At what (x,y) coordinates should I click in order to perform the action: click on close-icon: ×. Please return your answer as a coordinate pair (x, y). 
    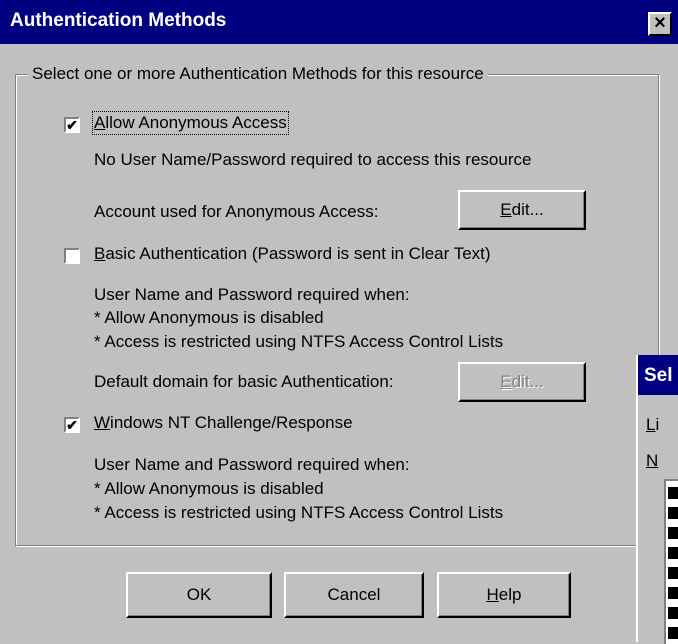
    Looking at the image, I should click on (660, 23).